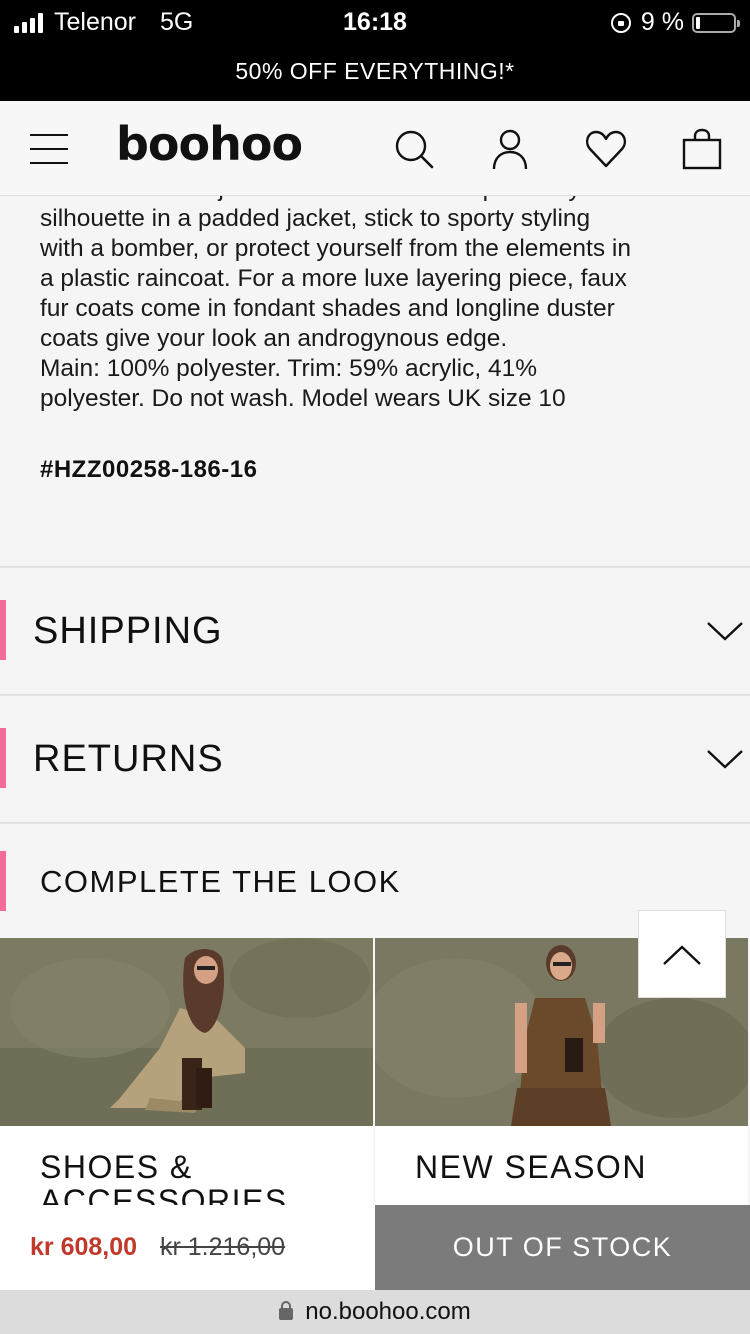 The width and height of the screenshot is (750, 1334). I want to click on promo-banner: 50% OFF EVERYTHING!*, so click(375, 71).